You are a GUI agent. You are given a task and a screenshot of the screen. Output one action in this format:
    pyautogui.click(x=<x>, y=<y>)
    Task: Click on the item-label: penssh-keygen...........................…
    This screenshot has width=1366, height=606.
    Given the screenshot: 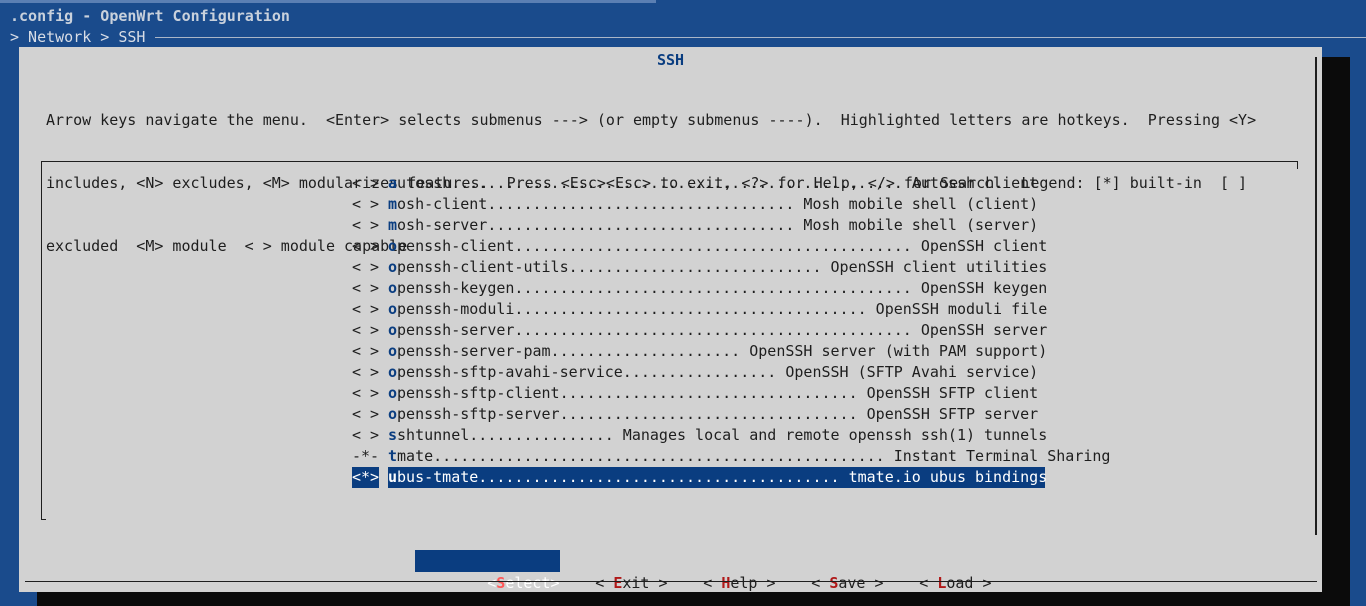 What is the action you would take?
    pyautogui.click(x=722, y=288)
    